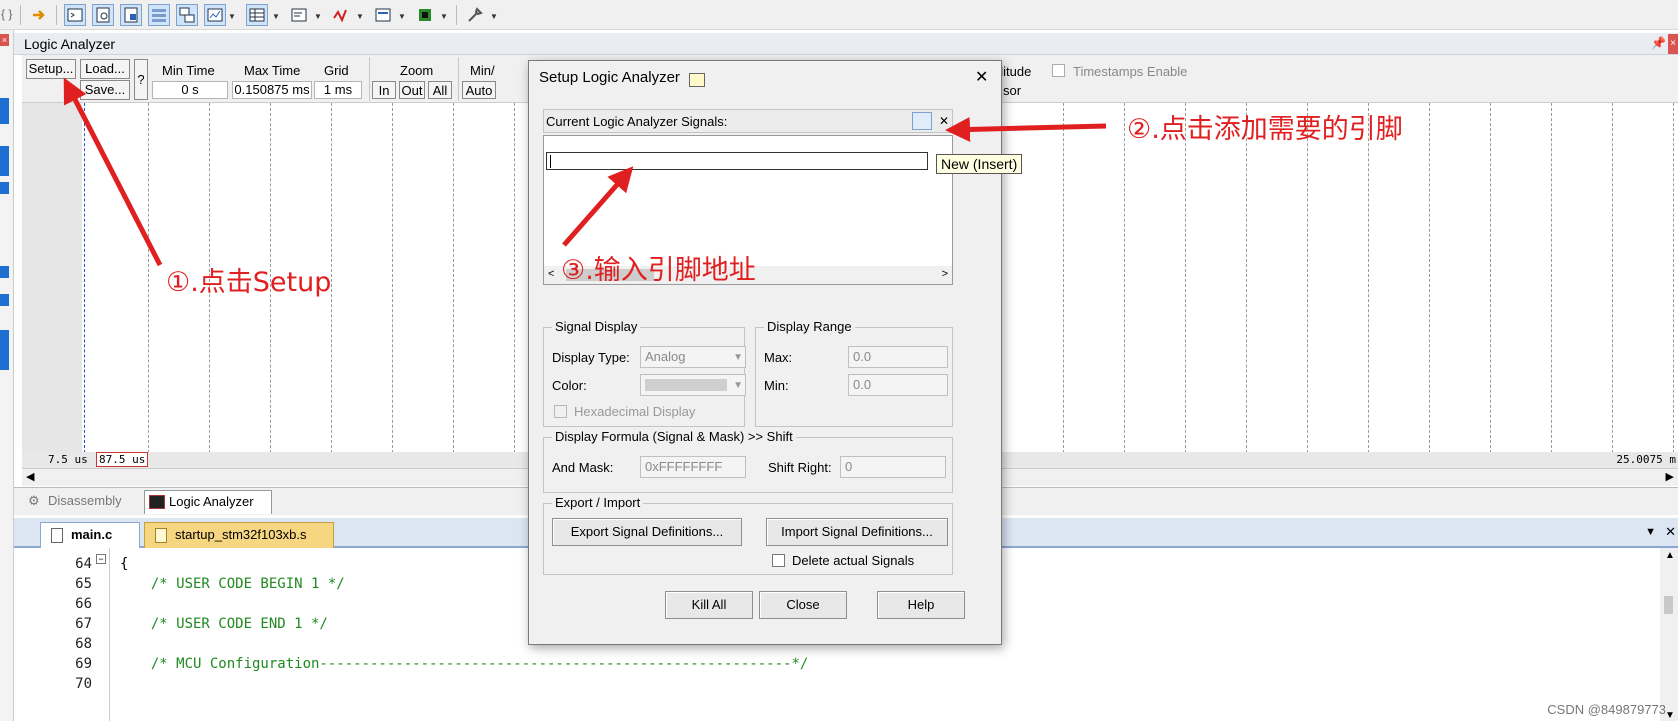  What do you see at coordinates (475, 15) in the screenshot?
I see `toolbox-icon` at bounding box center [475, 15].